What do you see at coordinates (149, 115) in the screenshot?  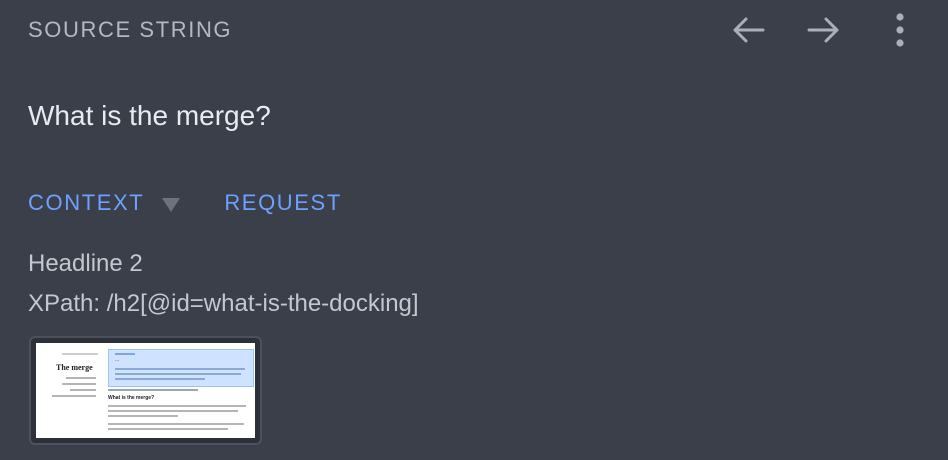 I see `source-string-text: What is the merge?` at bounding box center [149, 115].